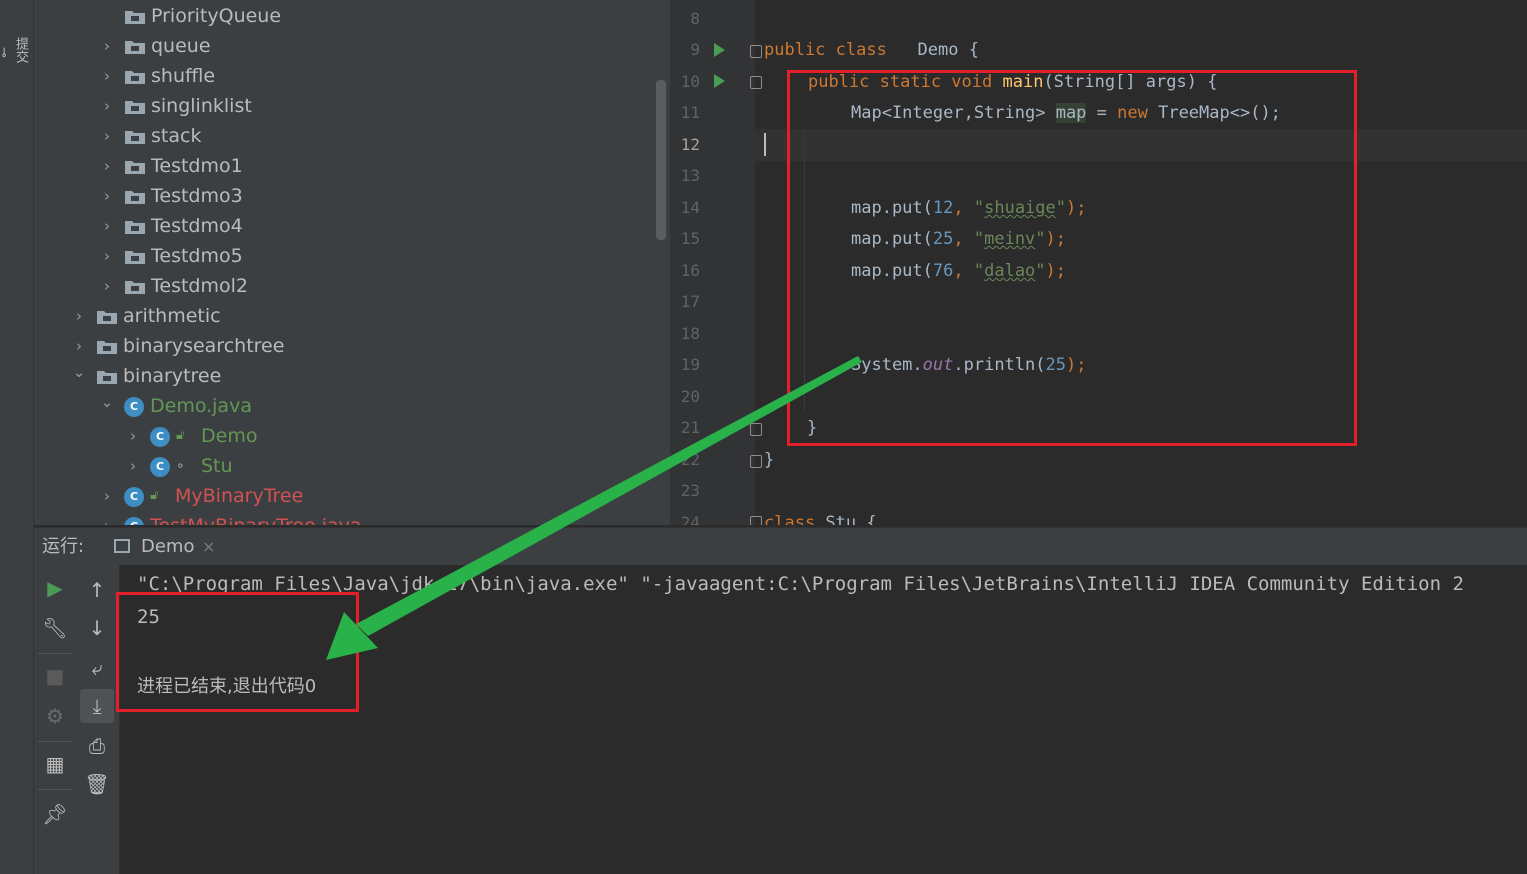  What do you see at coordinates (97, 784) in the screenshot?
I see `trash-icon: 🗑︎` at bounding box center [97, 784].